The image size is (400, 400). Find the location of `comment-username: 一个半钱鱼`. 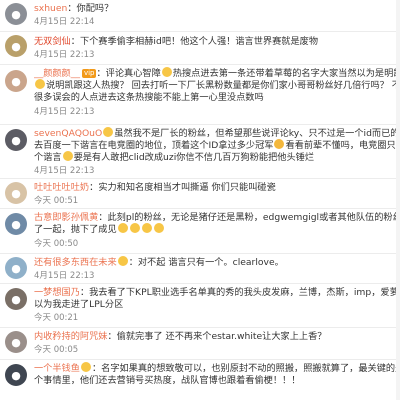

comment-username: 一个半钱鱼 is located at coordinates (57, 368).